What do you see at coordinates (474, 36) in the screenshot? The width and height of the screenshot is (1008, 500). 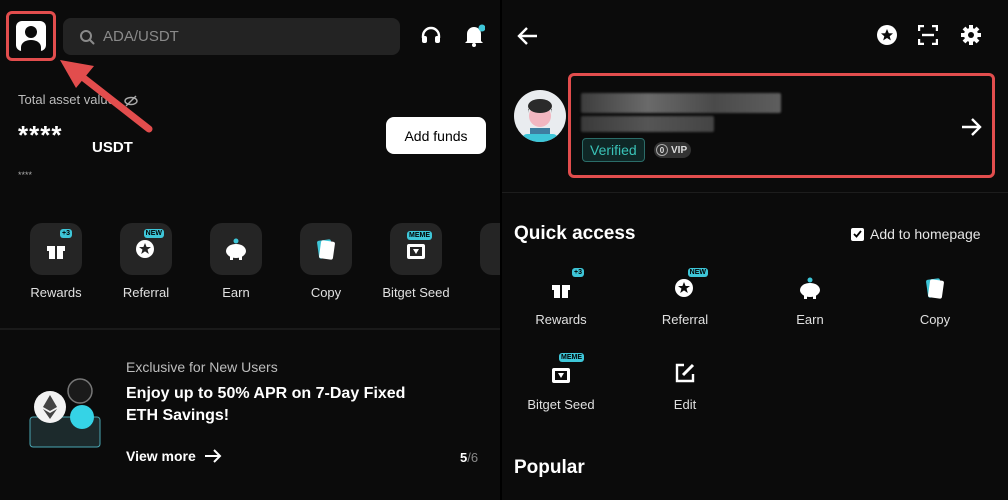 I see `bell-icon` at bounding box center [474, 36].